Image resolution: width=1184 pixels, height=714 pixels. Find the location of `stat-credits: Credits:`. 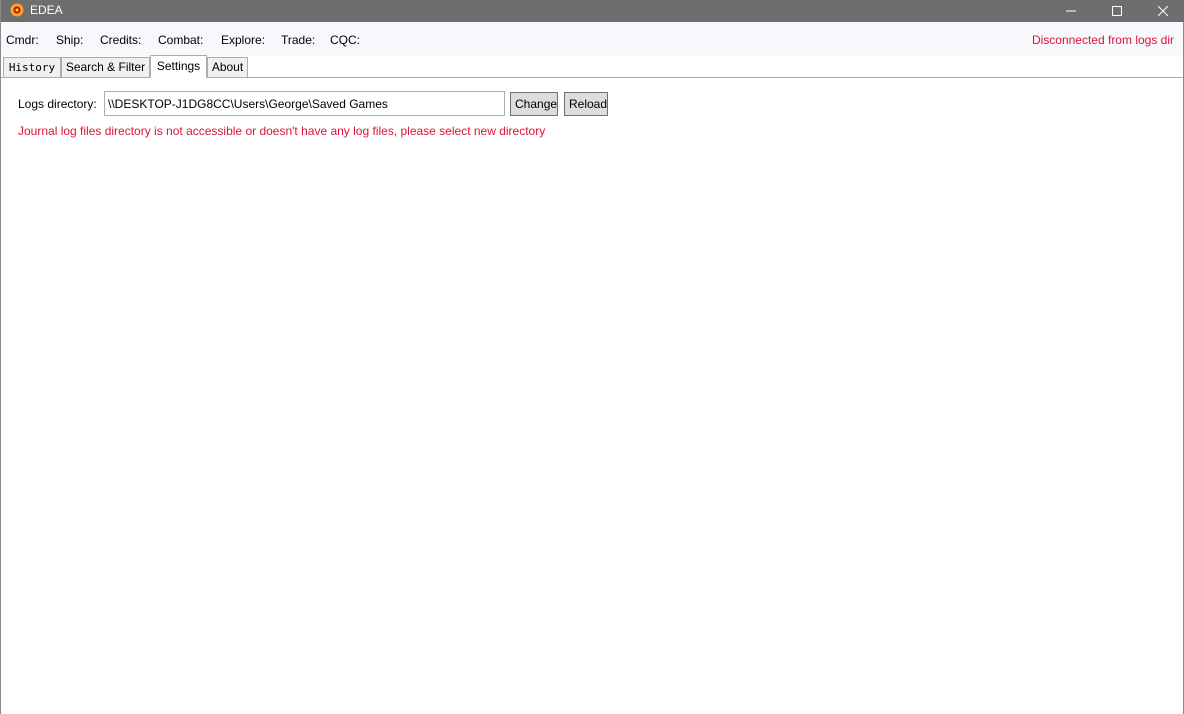

stat-credits: Credits: is located at coordinates (121, 40).